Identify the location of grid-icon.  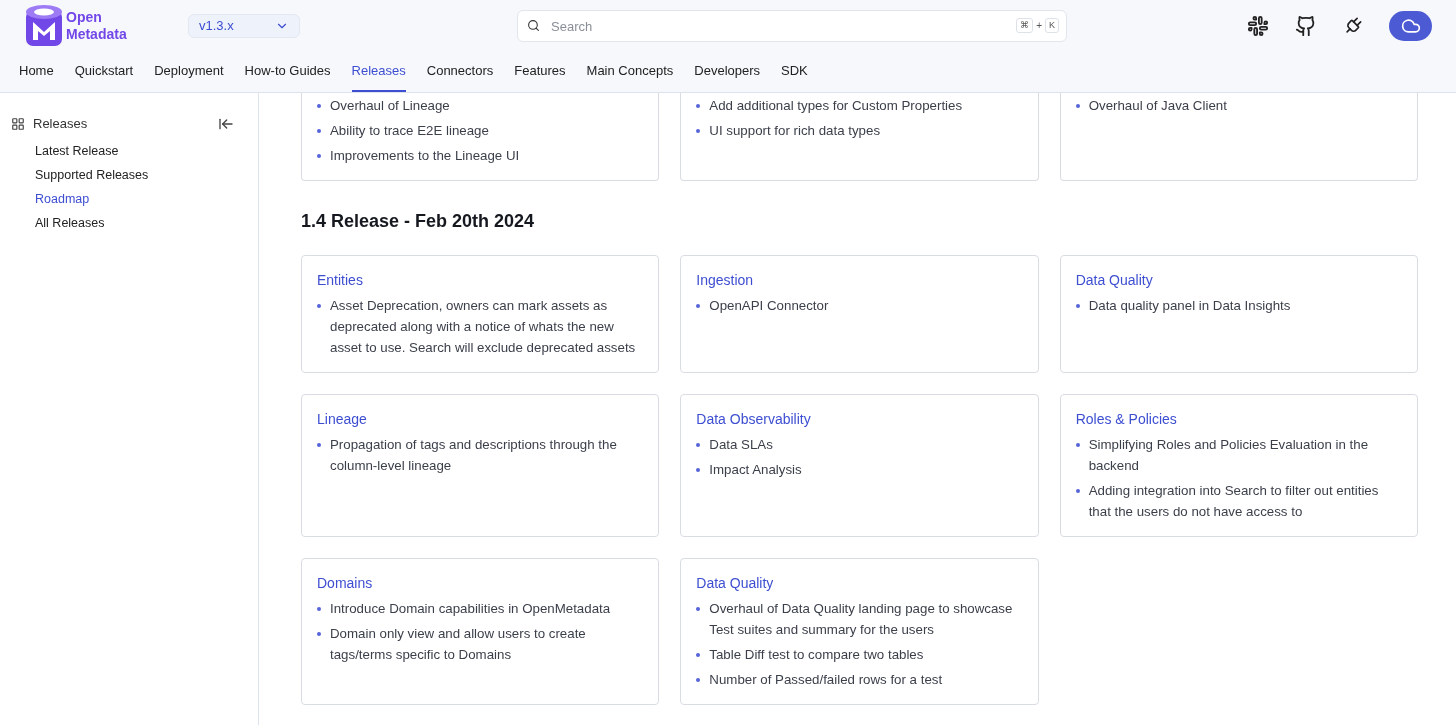
(18, 123).